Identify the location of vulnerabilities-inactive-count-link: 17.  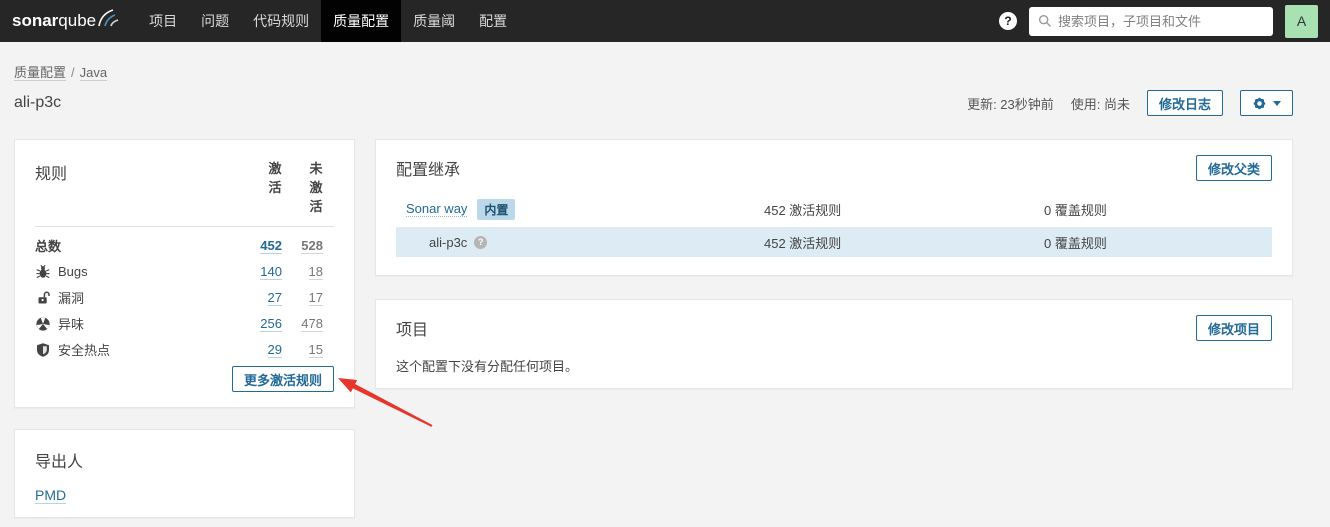
(315, 298).